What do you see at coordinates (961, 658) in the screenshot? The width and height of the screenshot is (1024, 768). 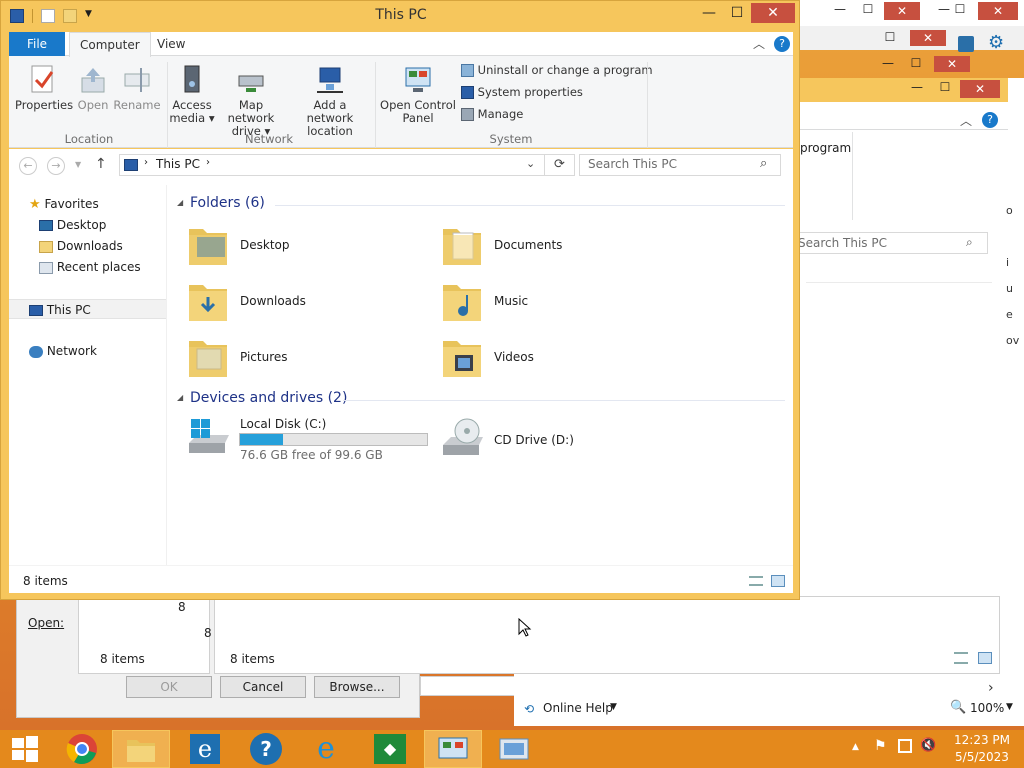 I see `details-view-icon` at bounding box center [961, 658].